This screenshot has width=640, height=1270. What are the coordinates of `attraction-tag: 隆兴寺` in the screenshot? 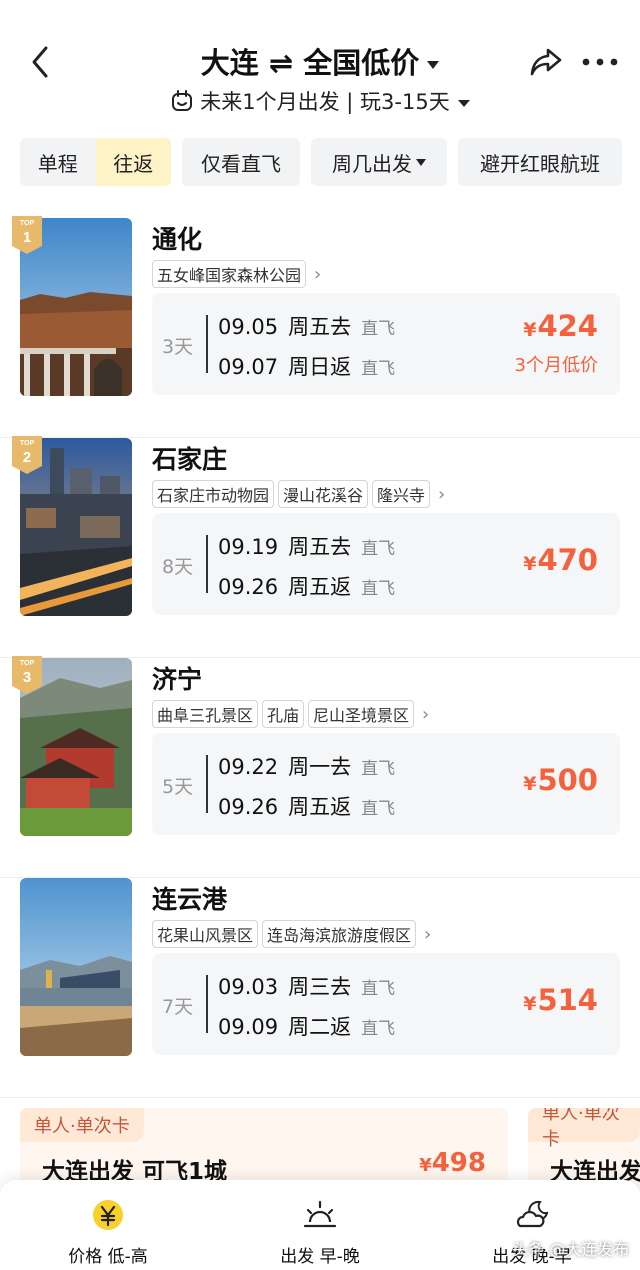 It's located at (401, 494).